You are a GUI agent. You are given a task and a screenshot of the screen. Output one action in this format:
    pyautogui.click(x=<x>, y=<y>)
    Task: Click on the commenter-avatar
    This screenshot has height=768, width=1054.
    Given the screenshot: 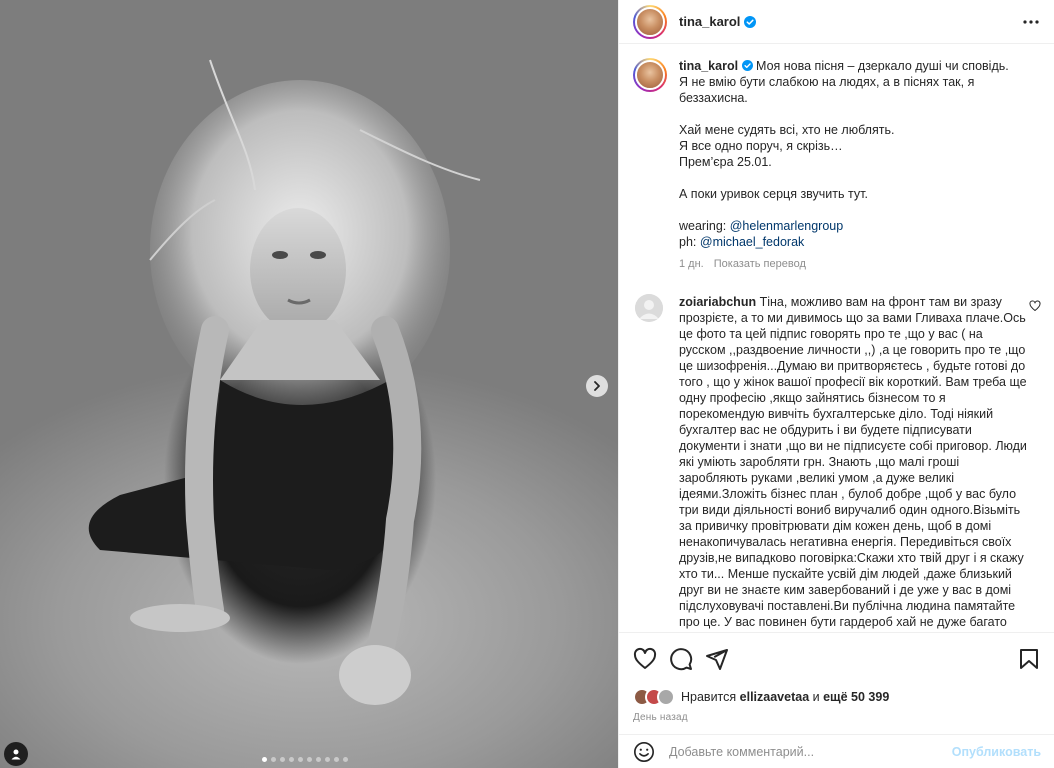 What is the action you would take?
    pyautogui.click(x=649, y=308)
    